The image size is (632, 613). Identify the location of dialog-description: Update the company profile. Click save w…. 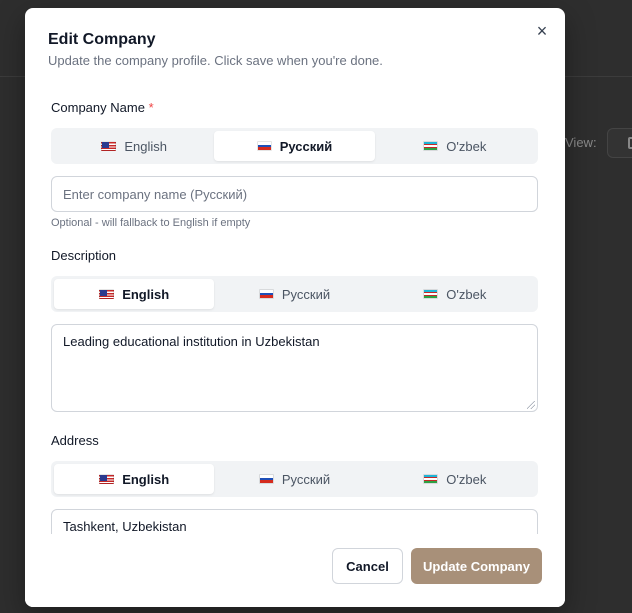
(215, 60).